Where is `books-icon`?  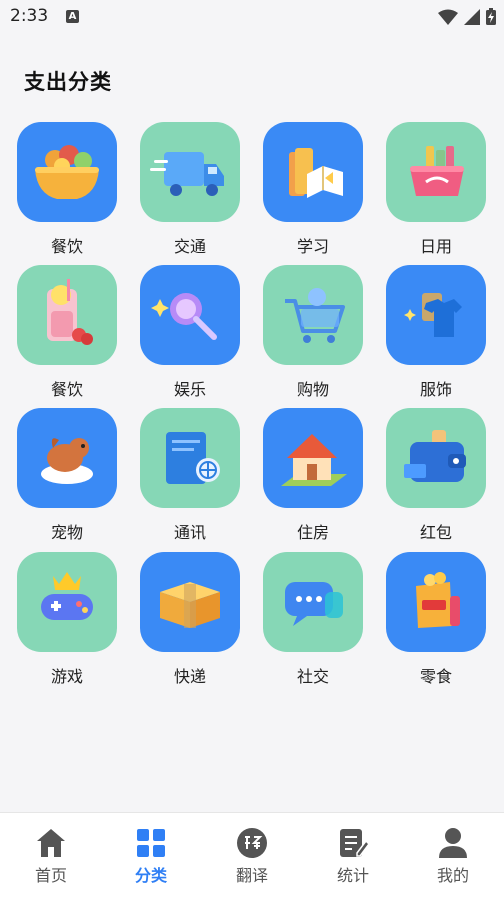
books-icon is located at coordinates (316, 173).